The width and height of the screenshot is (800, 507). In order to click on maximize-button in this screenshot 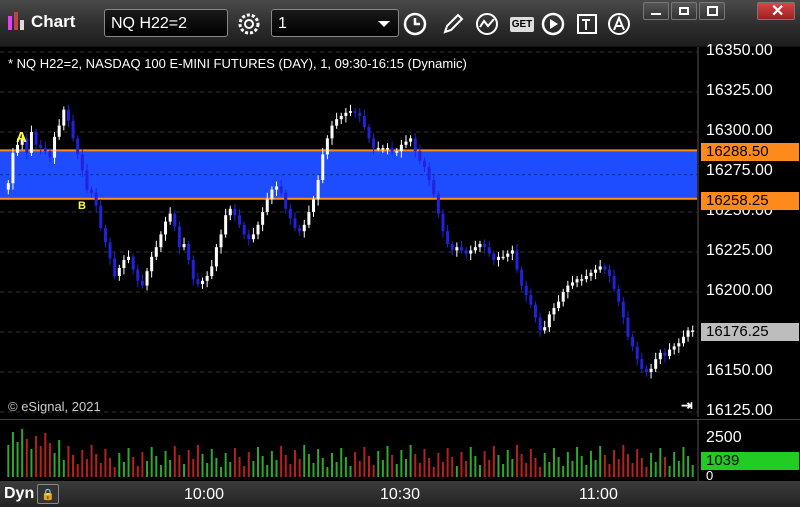, I will do `click(712, 11)`.